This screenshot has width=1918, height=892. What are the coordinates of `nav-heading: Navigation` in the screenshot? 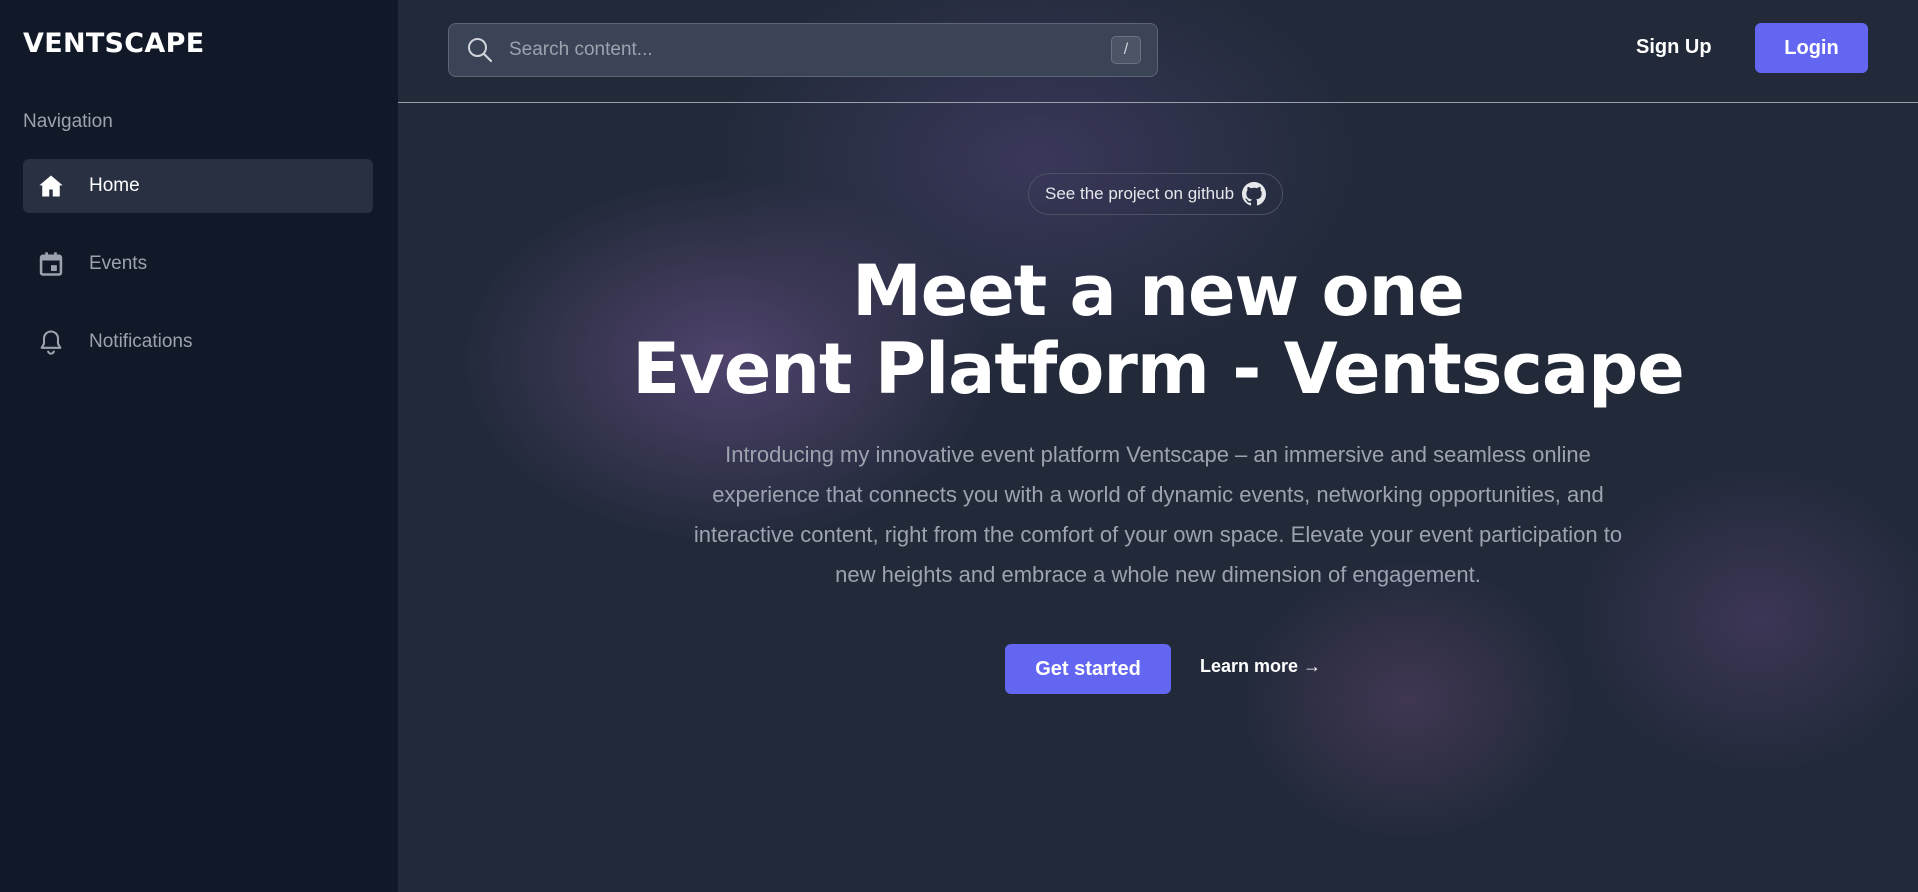 It's located at (68, 121).